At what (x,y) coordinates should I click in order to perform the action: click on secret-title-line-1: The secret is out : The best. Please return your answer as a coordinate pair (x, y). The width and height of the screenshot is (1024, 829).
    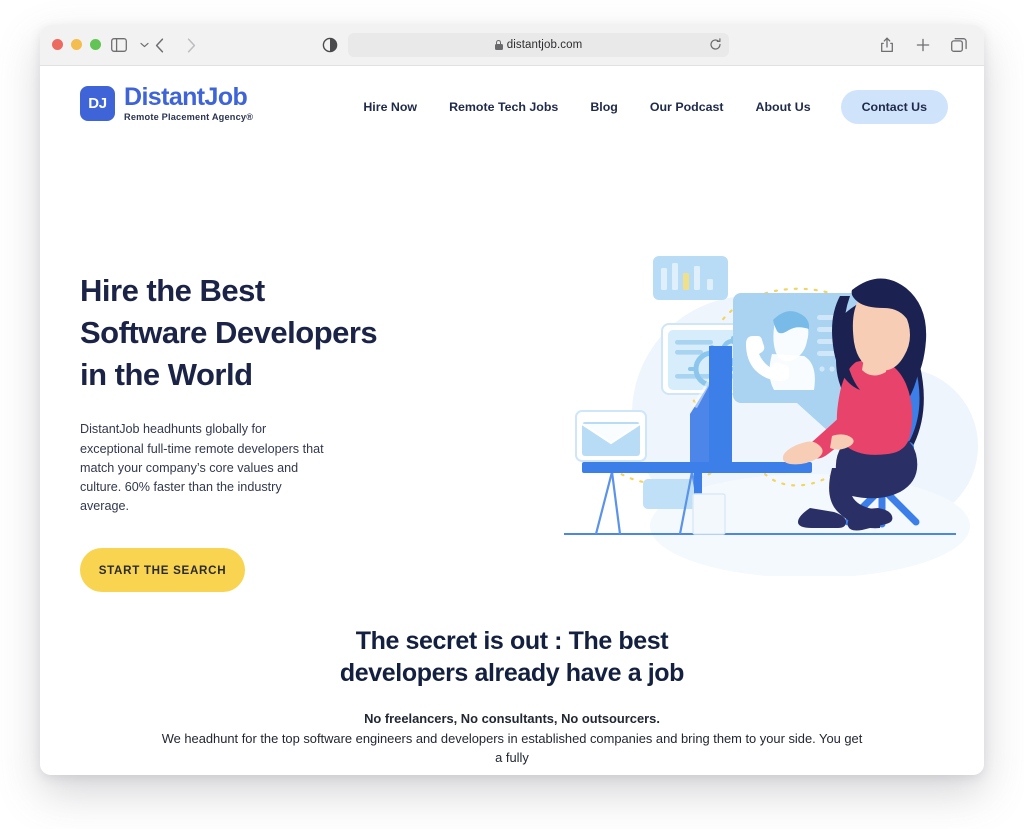
    Looking at the image, I should click on (512, 641).